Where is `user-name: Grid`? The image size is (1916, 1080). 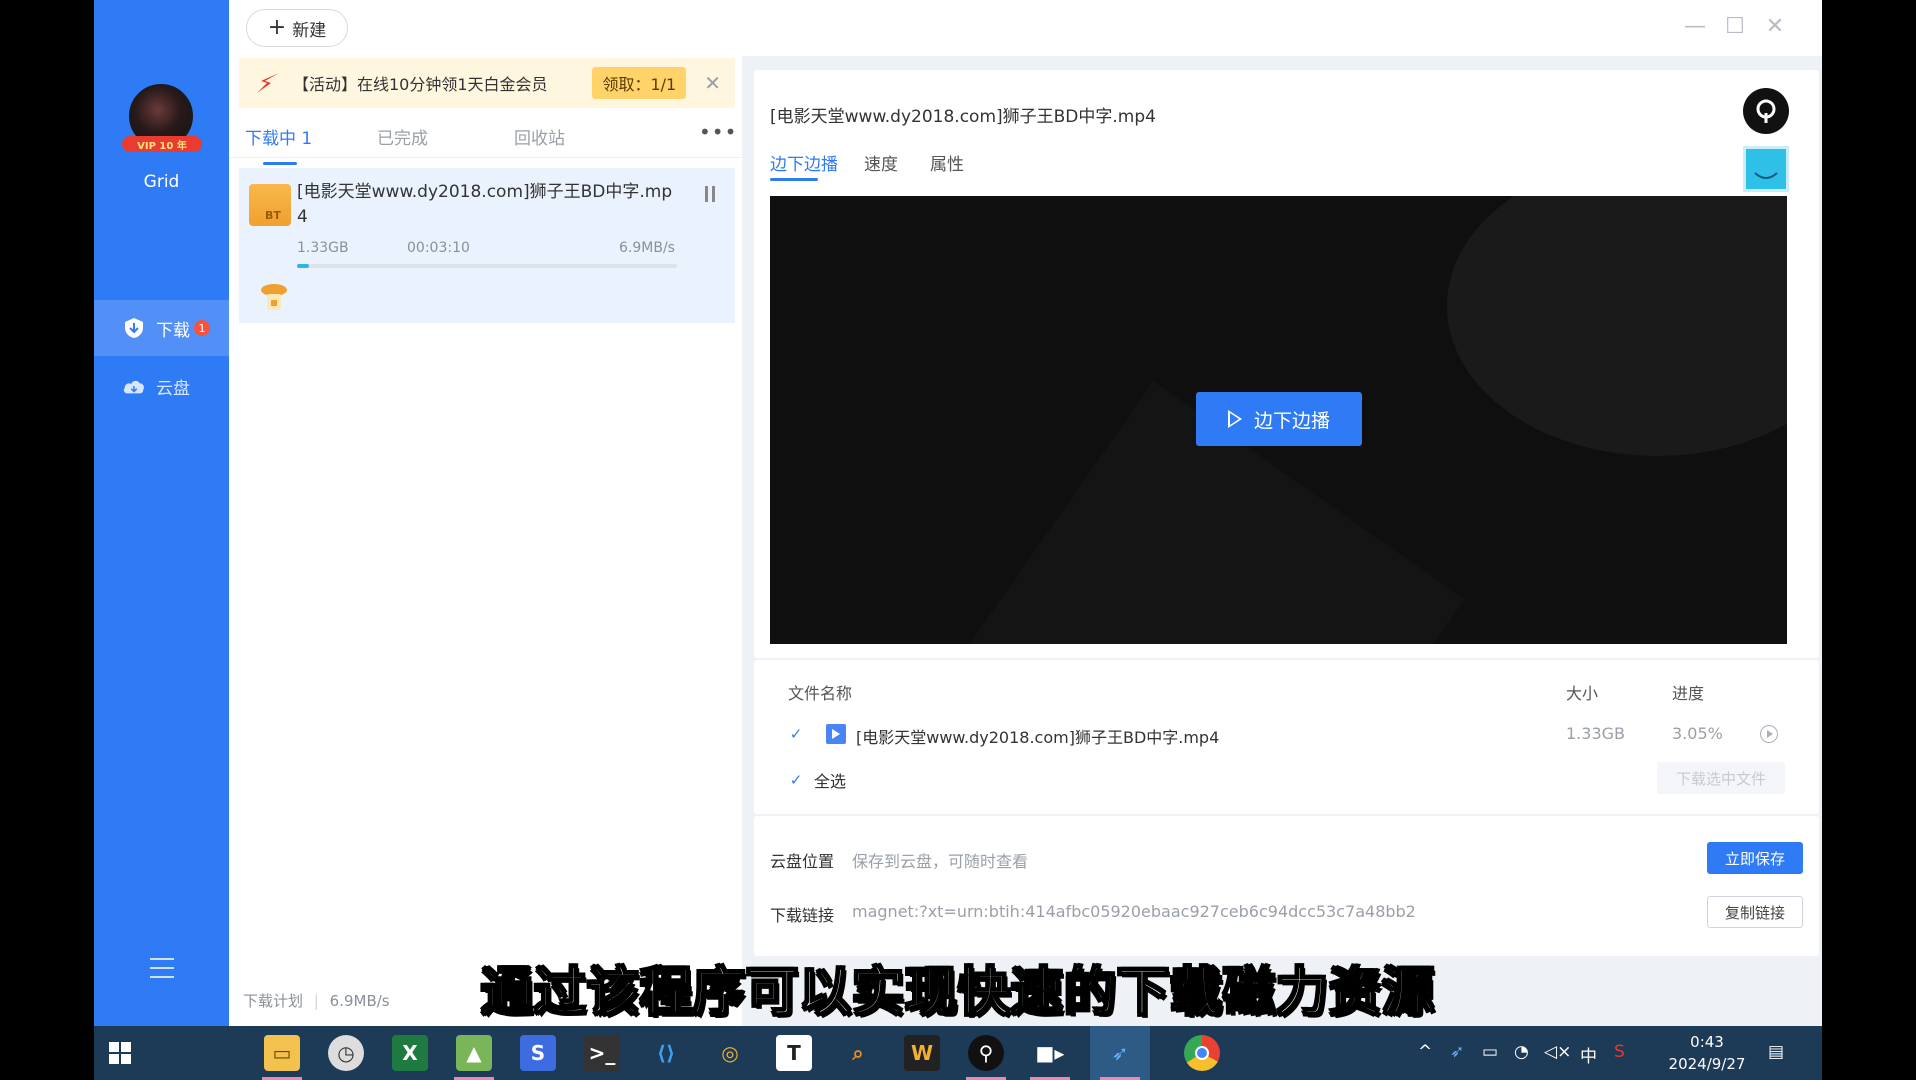 user-name: Grid is located at coordinates (161, 182).